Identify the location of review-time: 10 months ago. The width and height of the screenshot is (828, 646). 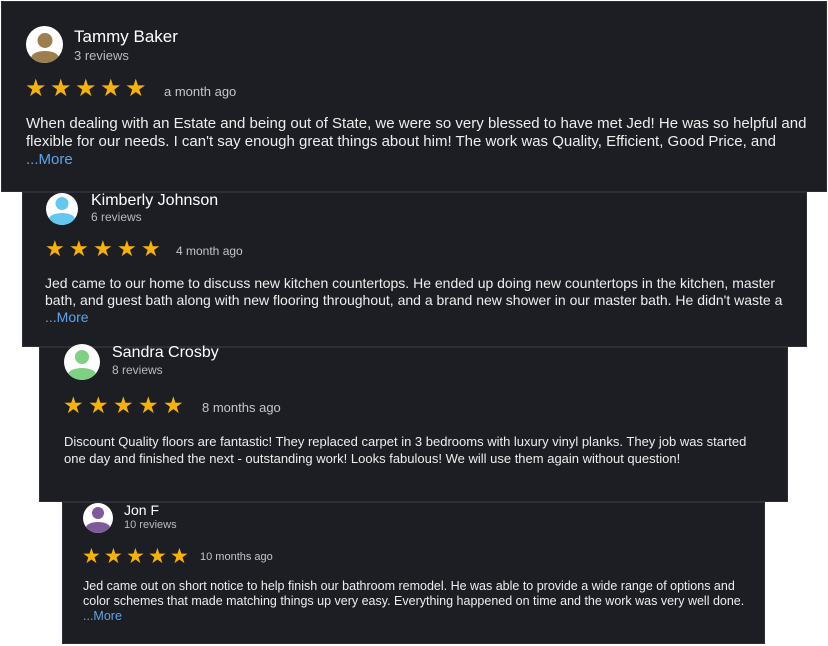
(236, 557).